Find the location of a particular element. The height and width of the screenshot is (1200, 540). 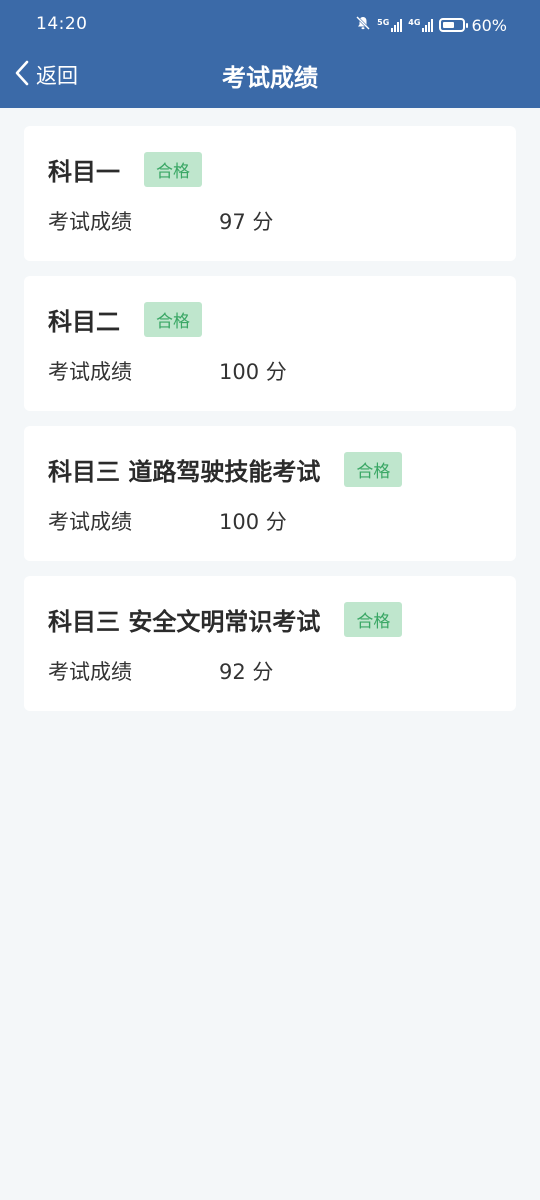

card-title-row: 科目一 合格 is located at coordinates (125, 169).